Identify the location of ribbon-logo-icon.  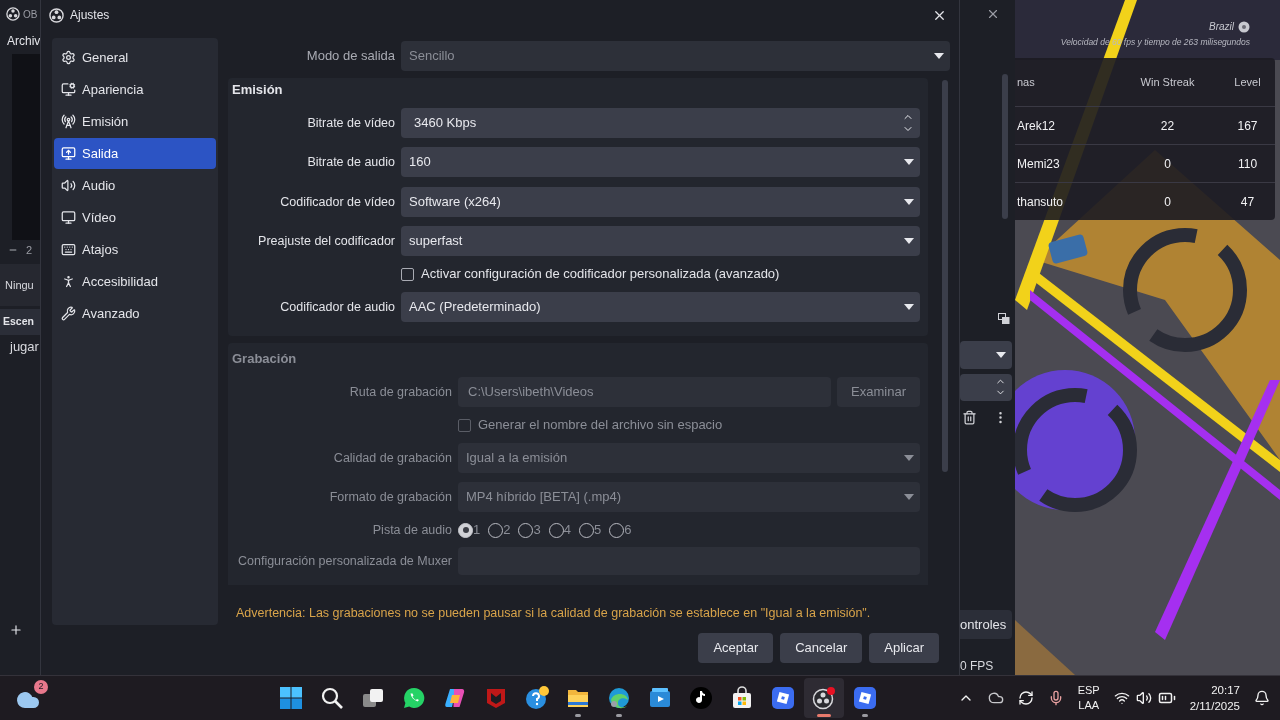
(455, 698).